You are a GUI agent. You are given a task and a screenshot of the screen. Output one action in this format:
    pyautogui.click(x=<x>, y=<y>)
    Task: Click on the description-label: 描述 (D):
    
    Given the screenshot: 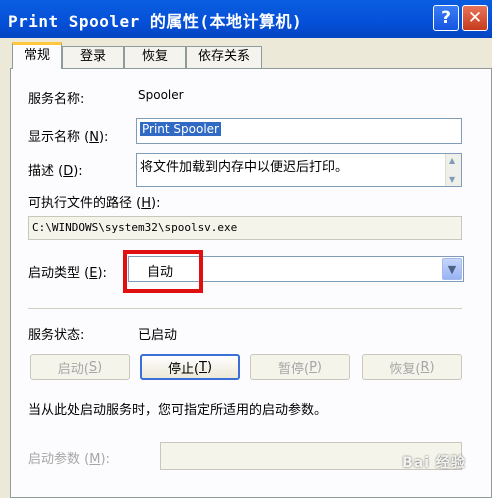 What is the action you would take?
    pyautogui.click(x=55, y=171)
    